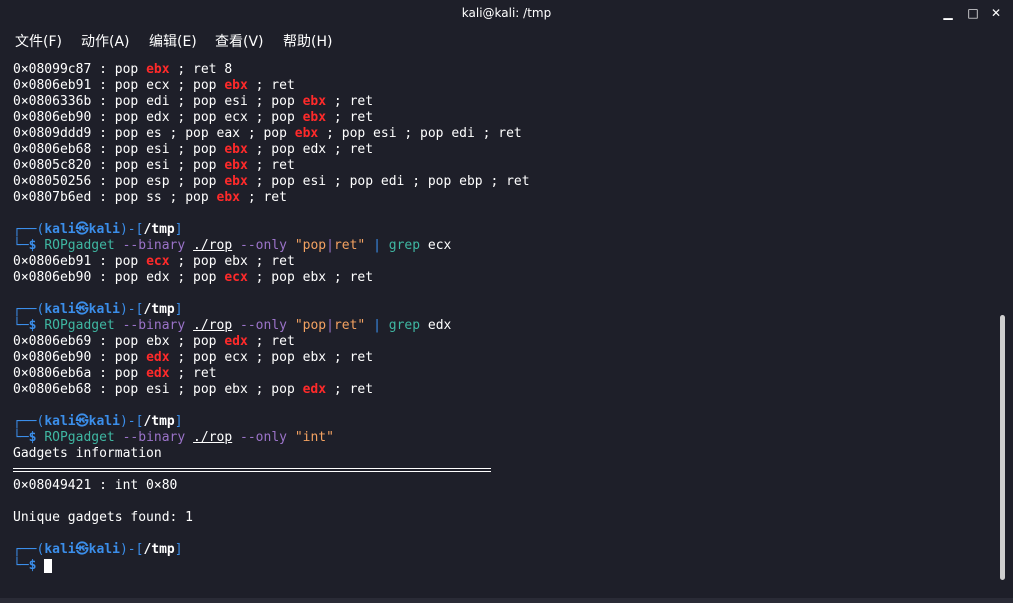 Image resolution: width=1013 pixels, height=603 pixels. I want to click on gadget-instr: pop, so click(130, 69).